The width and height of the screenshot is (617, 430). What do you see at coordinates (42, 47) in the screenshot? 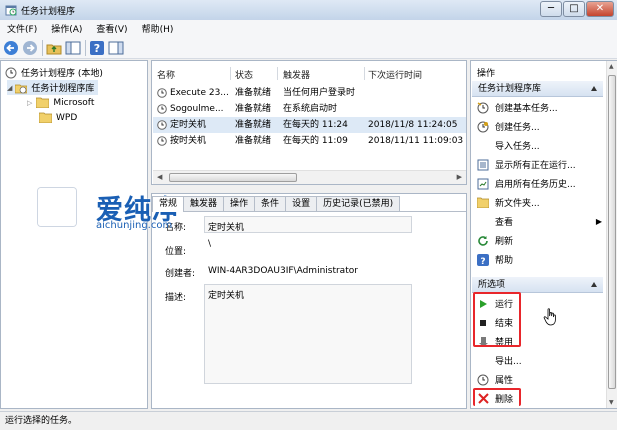
I see `toolbar-separator` at bounding box center [42, 47].